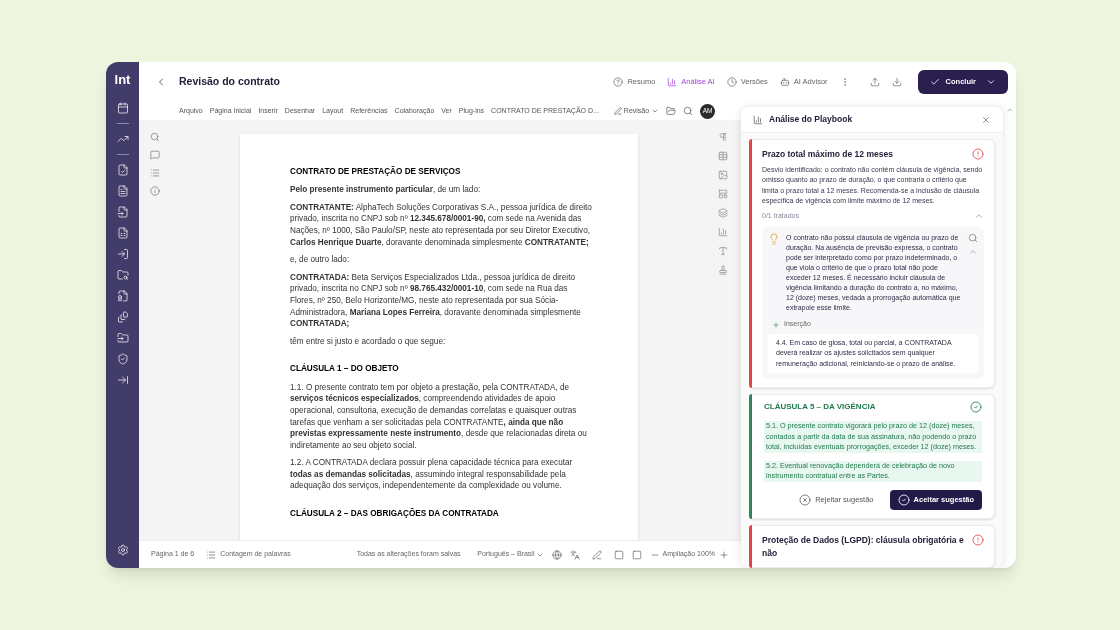 Image resolution: width=1120 pixels, height=630 pixels. What do you see at coordinates (376, 172) in the screenshot?
I see `document-title: CONTRATO DE PRESTAÇÃO DE SERVIÇOS` at bounding box center [376, 172].